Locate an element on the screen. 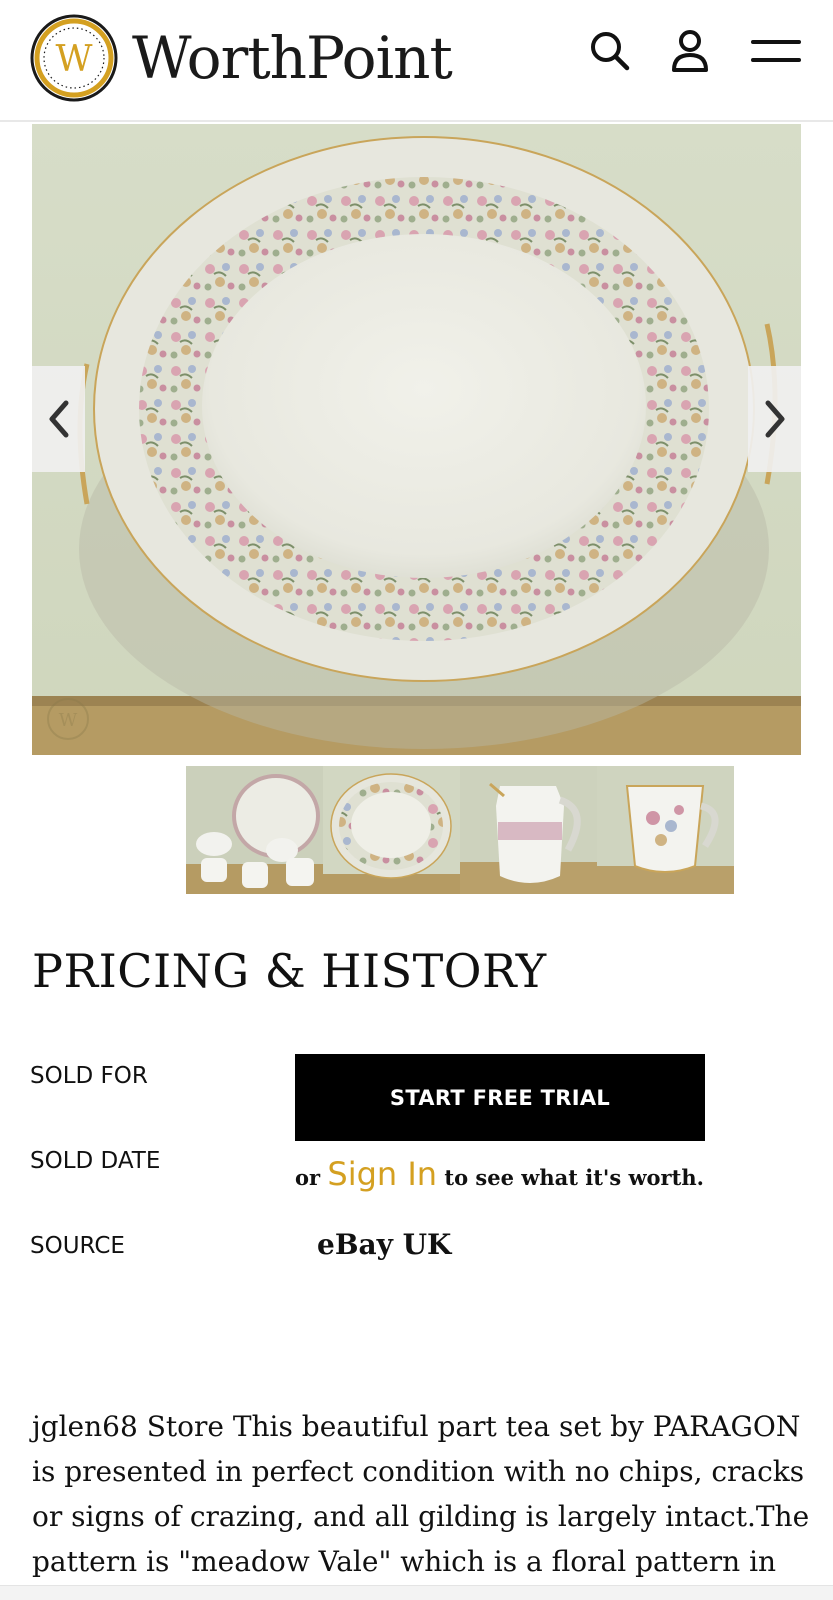 The width and height of the screenshot is (833, 1600). next-image-button is located at coordinates (774, 419).